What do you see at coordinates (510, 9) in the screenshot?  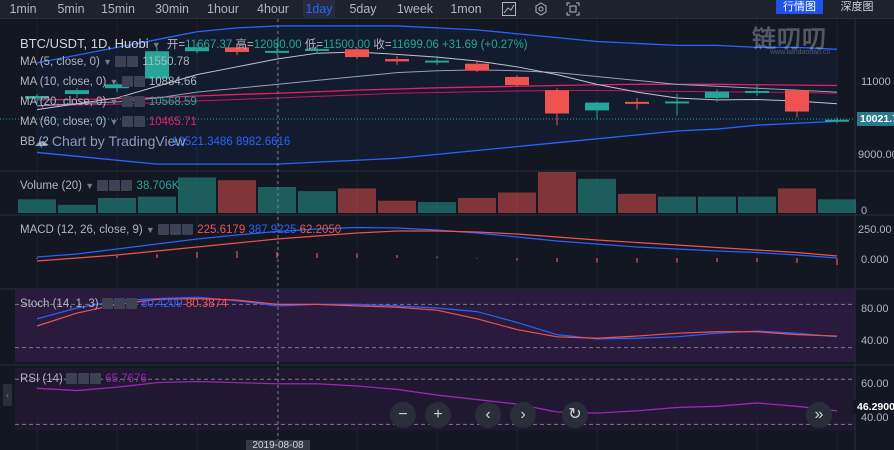 I see `chart-line-icon` at bounding box center [510, 9].